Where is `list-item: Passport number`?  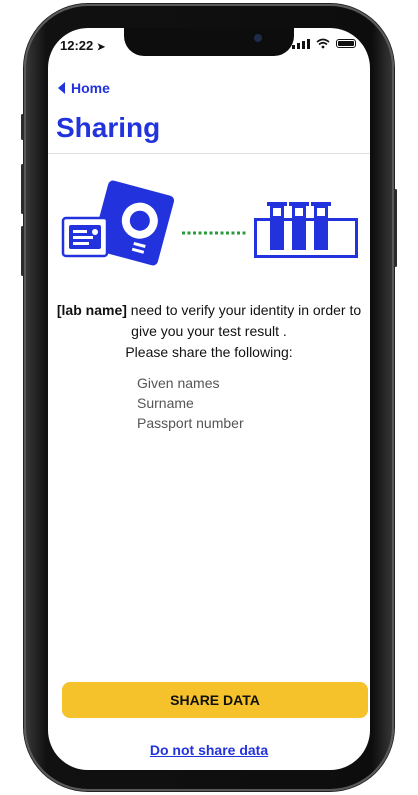 list-item: Passport number is located at coordinates (190, 423).